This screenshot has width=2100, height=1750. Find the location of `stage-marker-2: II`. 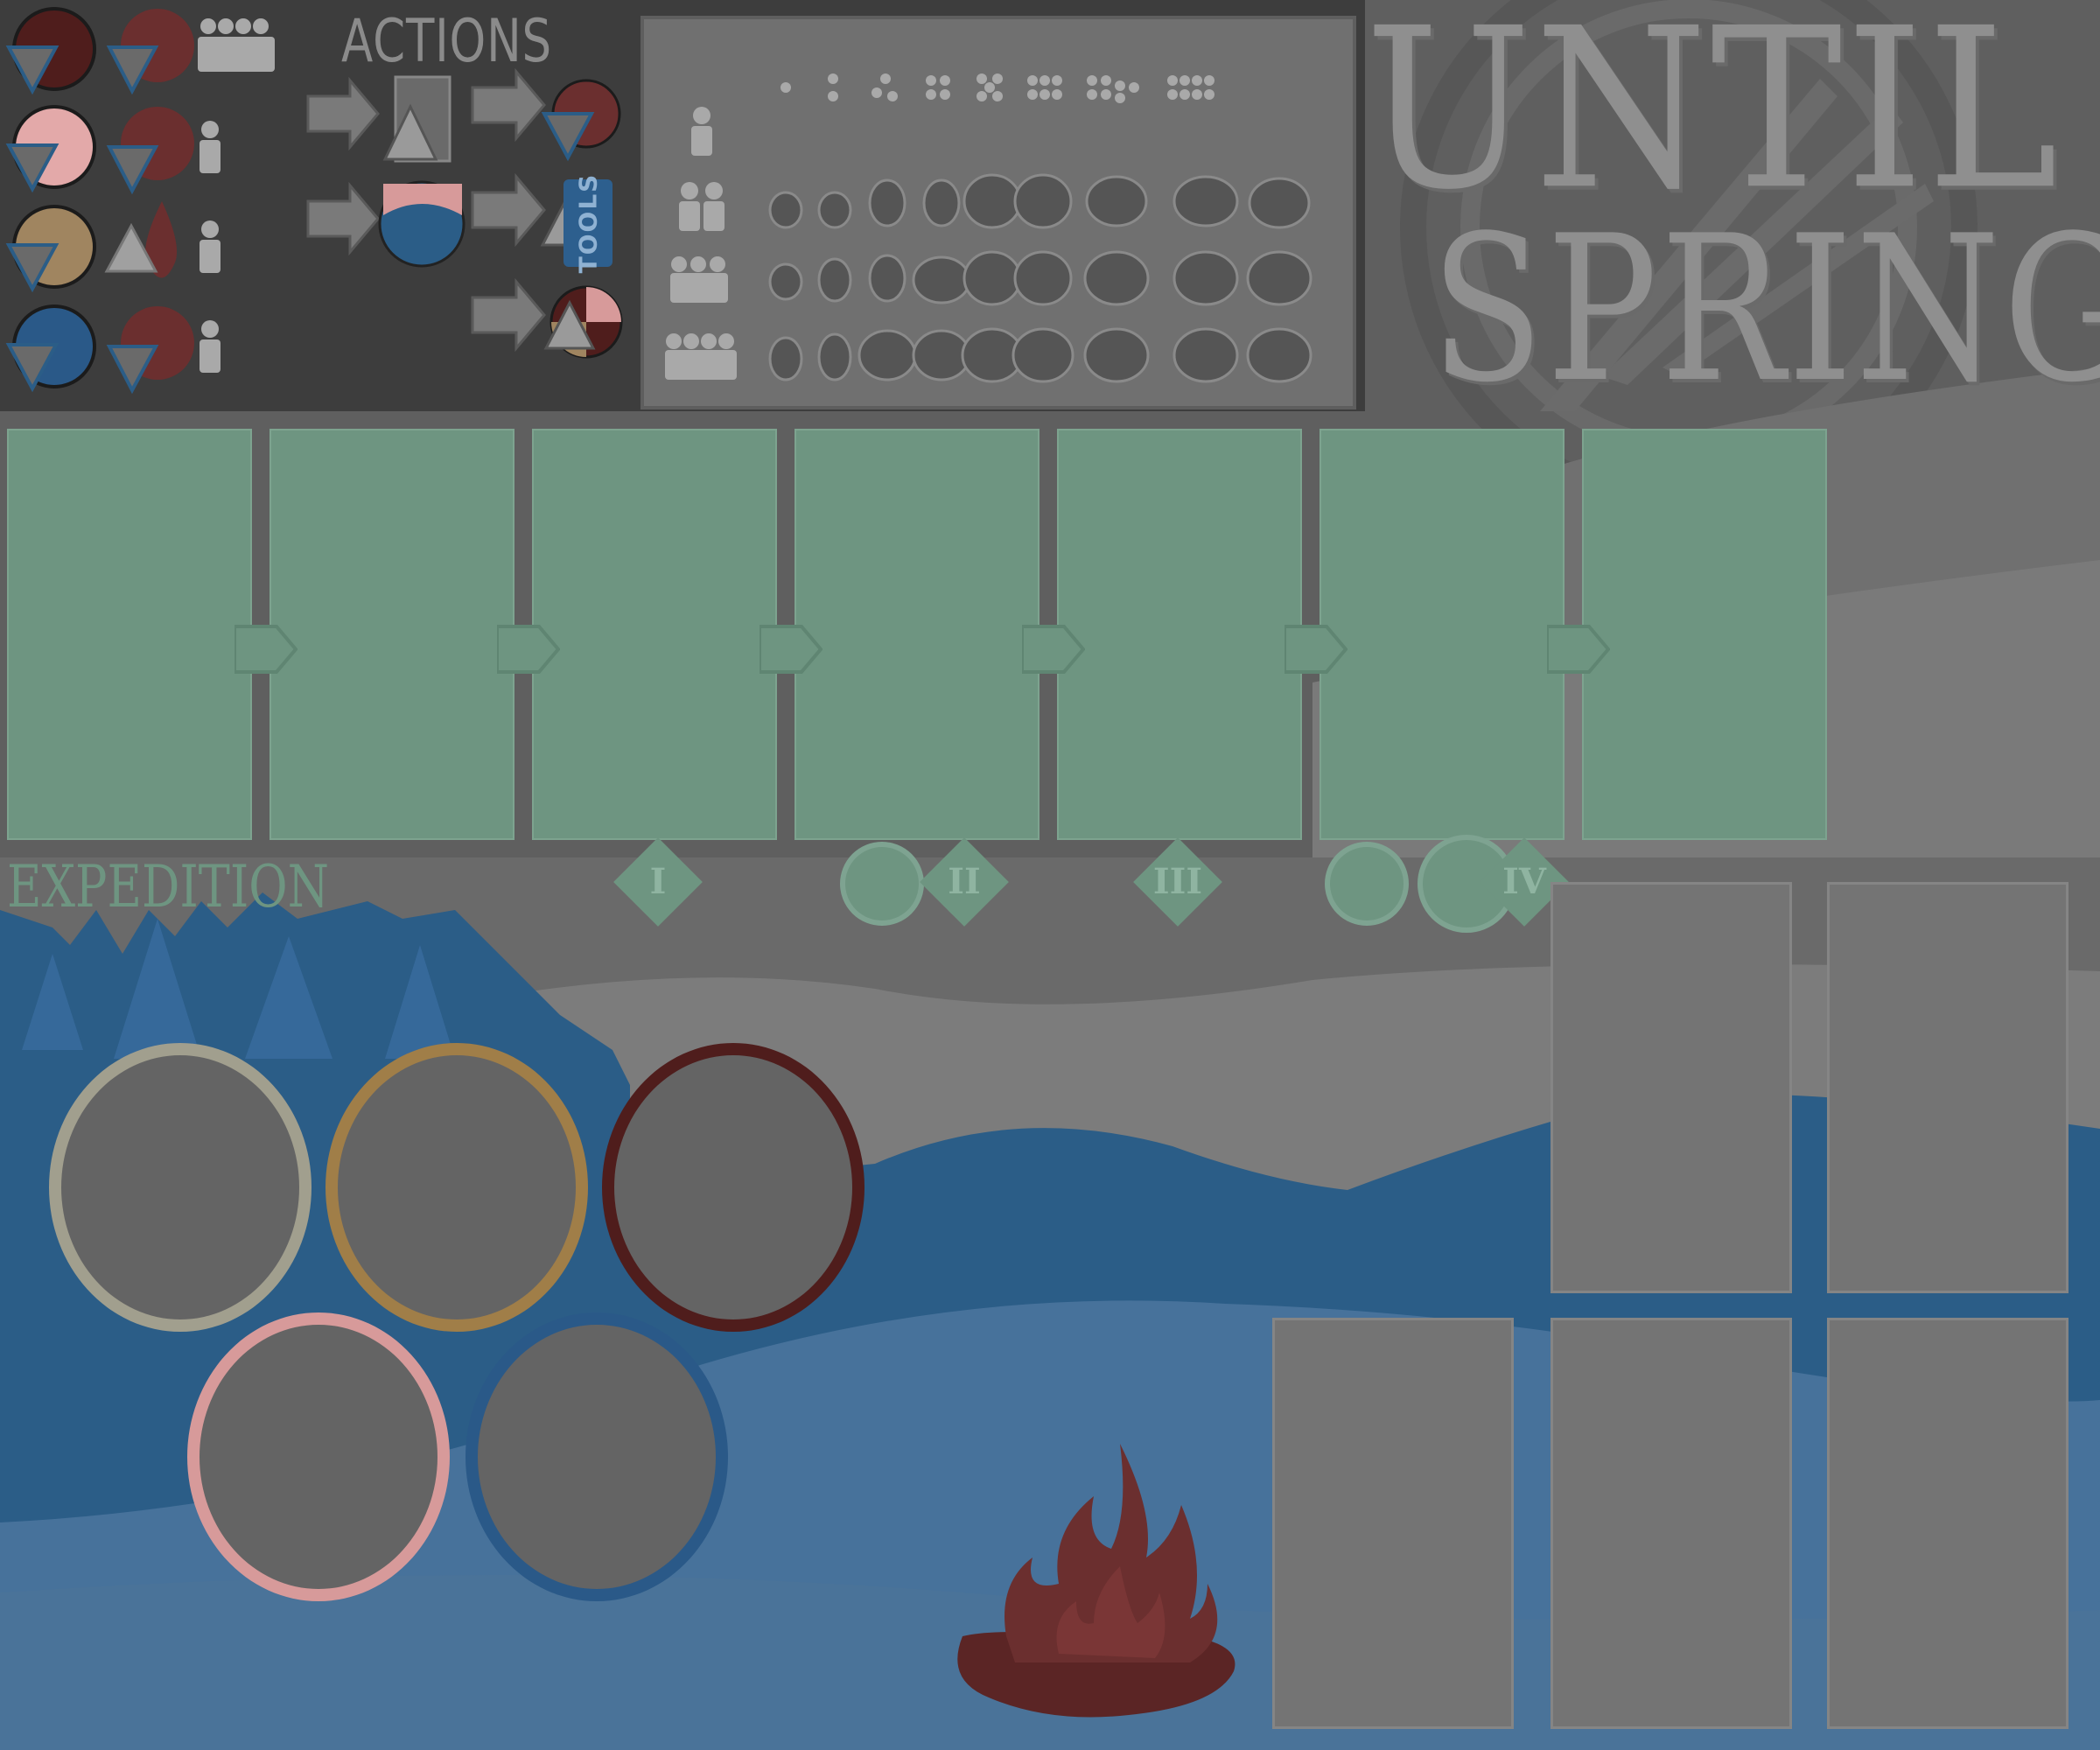

stage-marker-2: II is located at coordinates (964, 882).